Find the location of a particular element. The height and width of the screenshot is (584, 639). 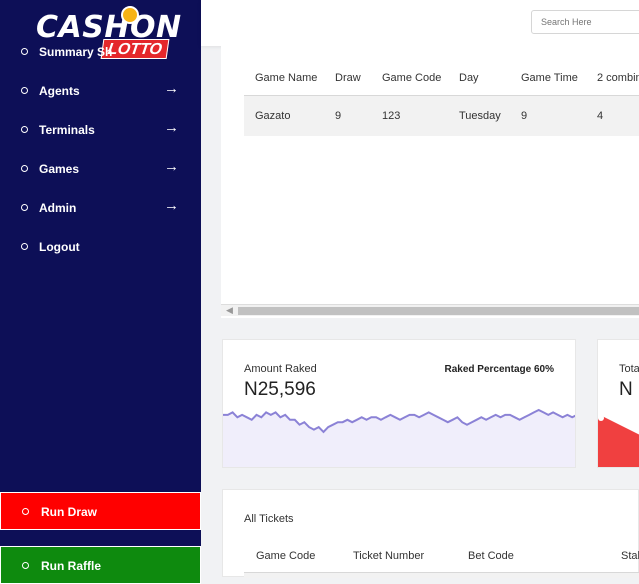

run-raffle-button: Run Raffle is located at coordinates (100, 565).